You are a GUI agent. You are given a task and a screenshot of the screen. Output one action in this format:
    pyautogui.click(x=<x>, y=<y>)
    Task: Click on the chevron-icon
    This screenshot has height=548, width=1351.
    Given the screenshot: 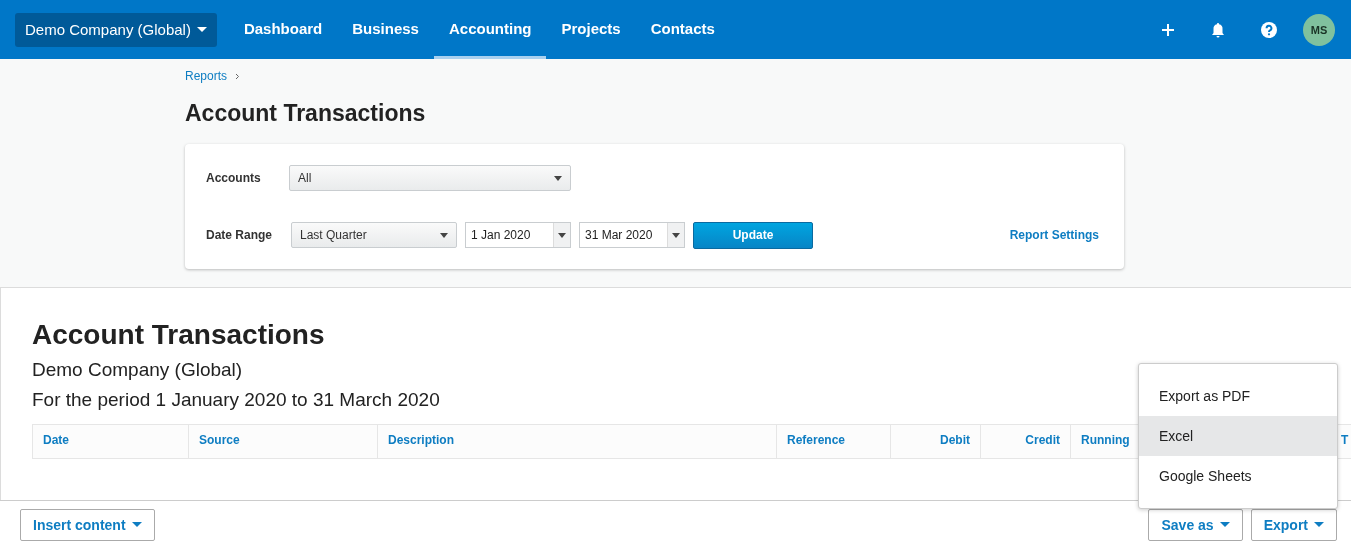 What is the action you would take?
    pyautogui.click(x=238, y=76)
    